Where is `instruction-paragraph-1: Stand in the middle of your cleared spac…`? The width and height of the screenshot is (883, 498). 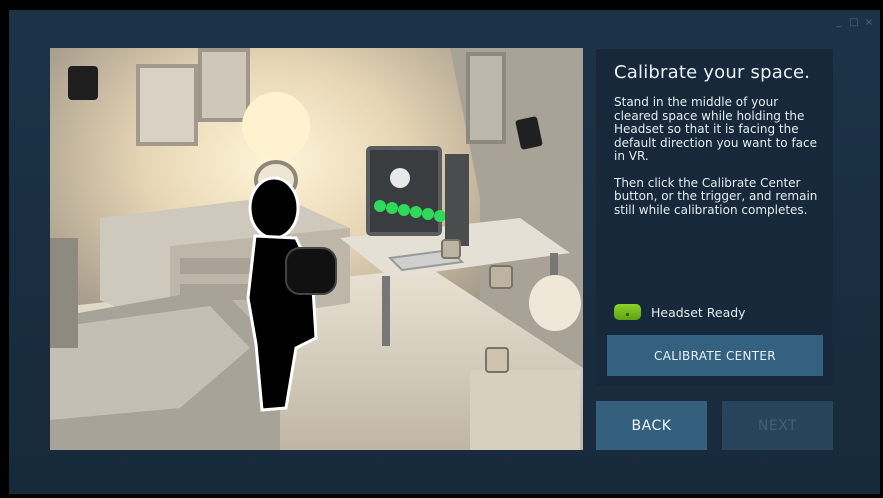
instruction-paragraph-1: Stand in the middle of your cleared spac… is located at coordinates (716, 129).